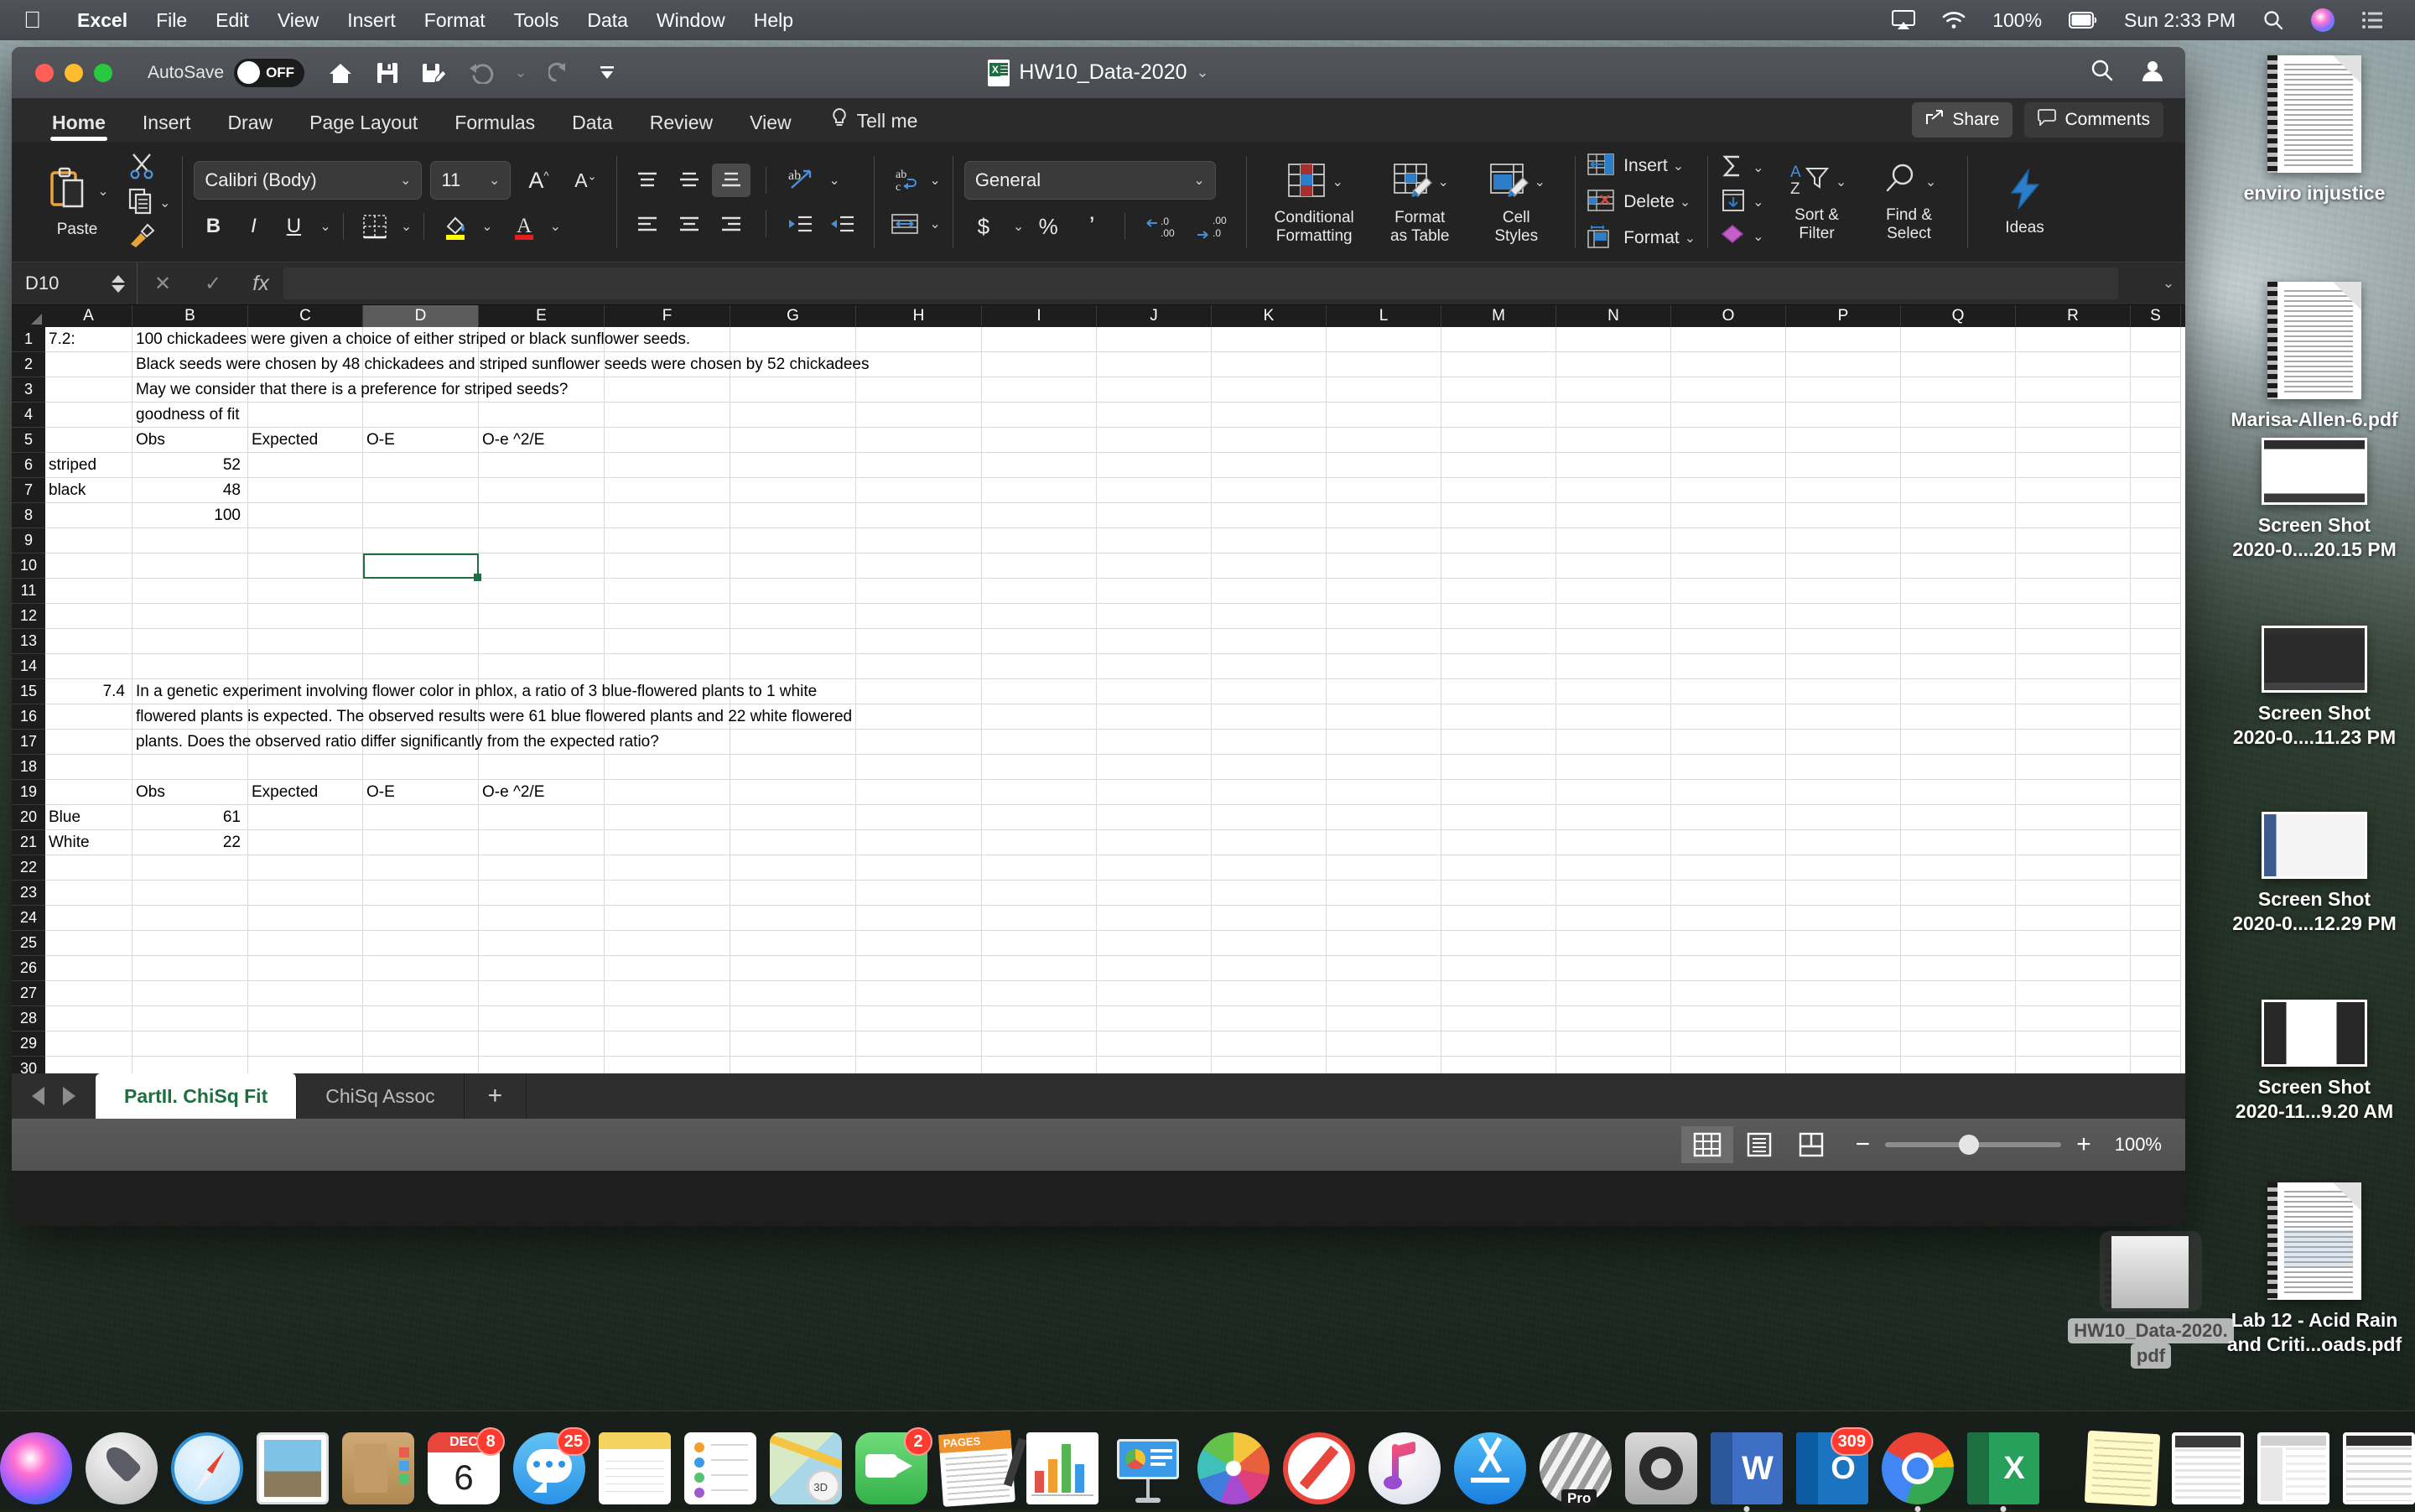  What do you see at coordinates (2156, 666) in the screenshot?
I see `cell-S14` at bounding box center [2156, 666].